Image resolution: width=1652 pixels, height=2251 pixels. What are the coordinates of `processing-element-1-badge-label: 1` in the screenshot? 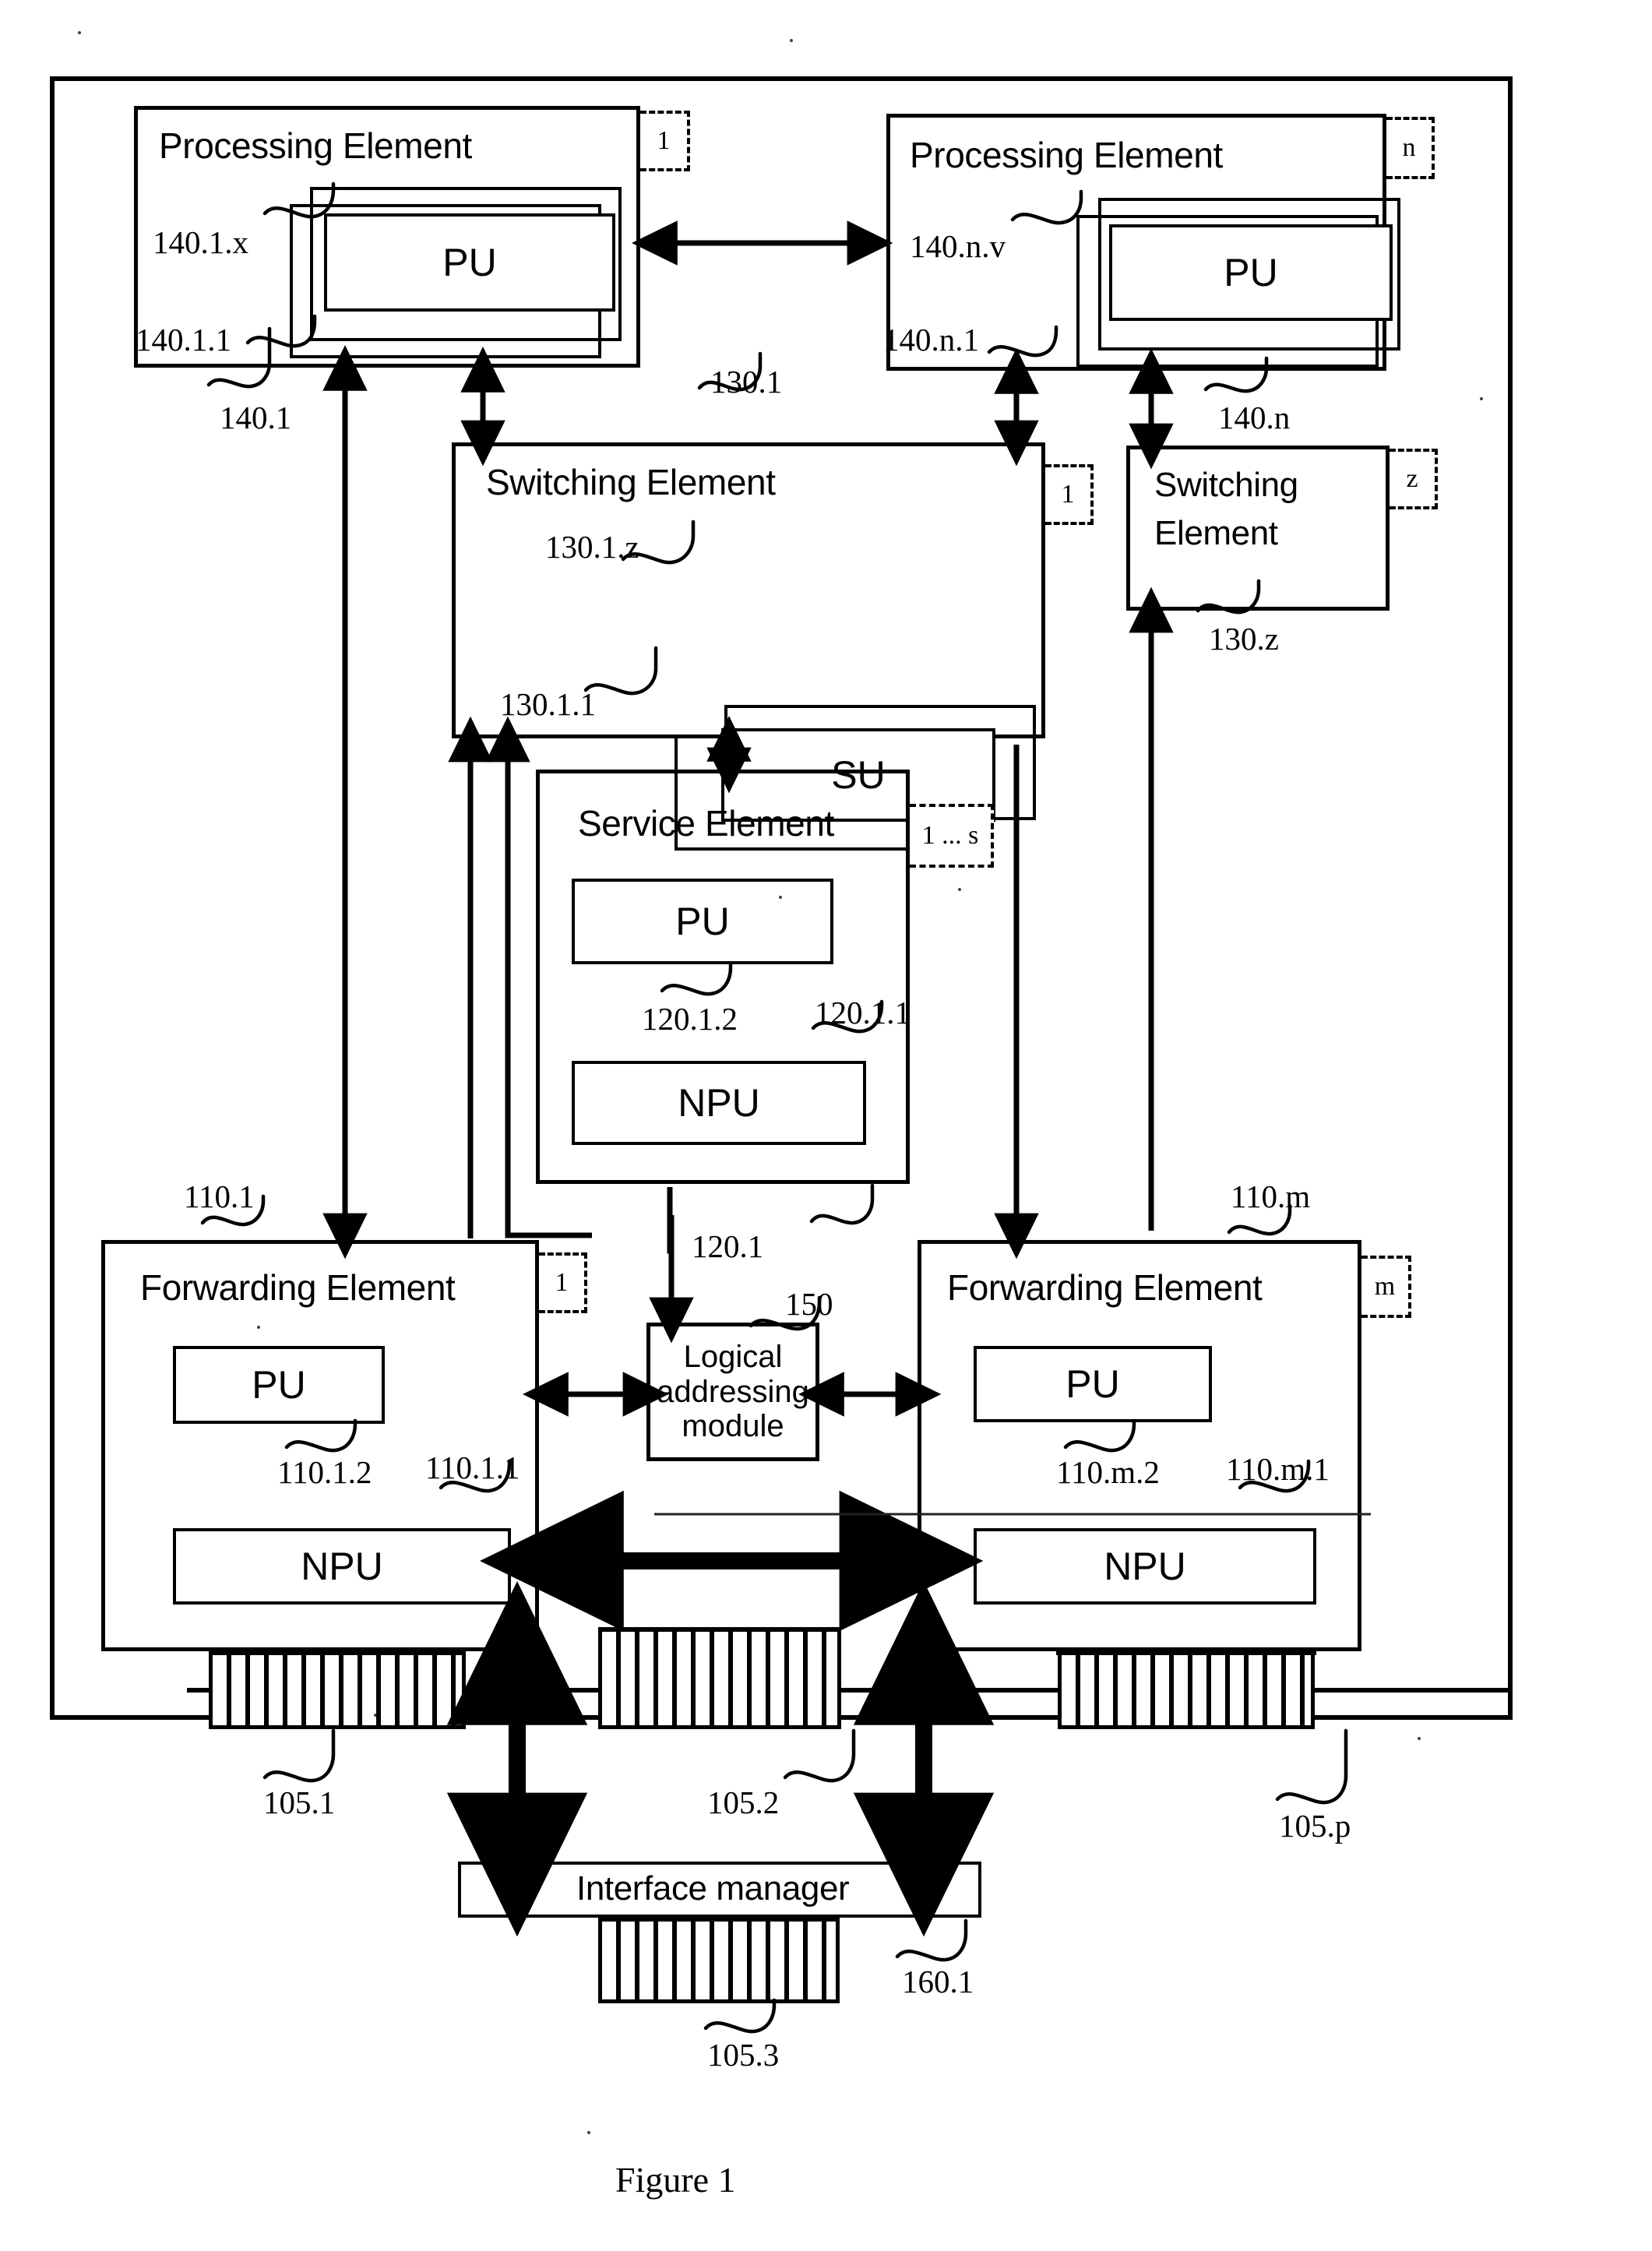 It's located at (664, 141).